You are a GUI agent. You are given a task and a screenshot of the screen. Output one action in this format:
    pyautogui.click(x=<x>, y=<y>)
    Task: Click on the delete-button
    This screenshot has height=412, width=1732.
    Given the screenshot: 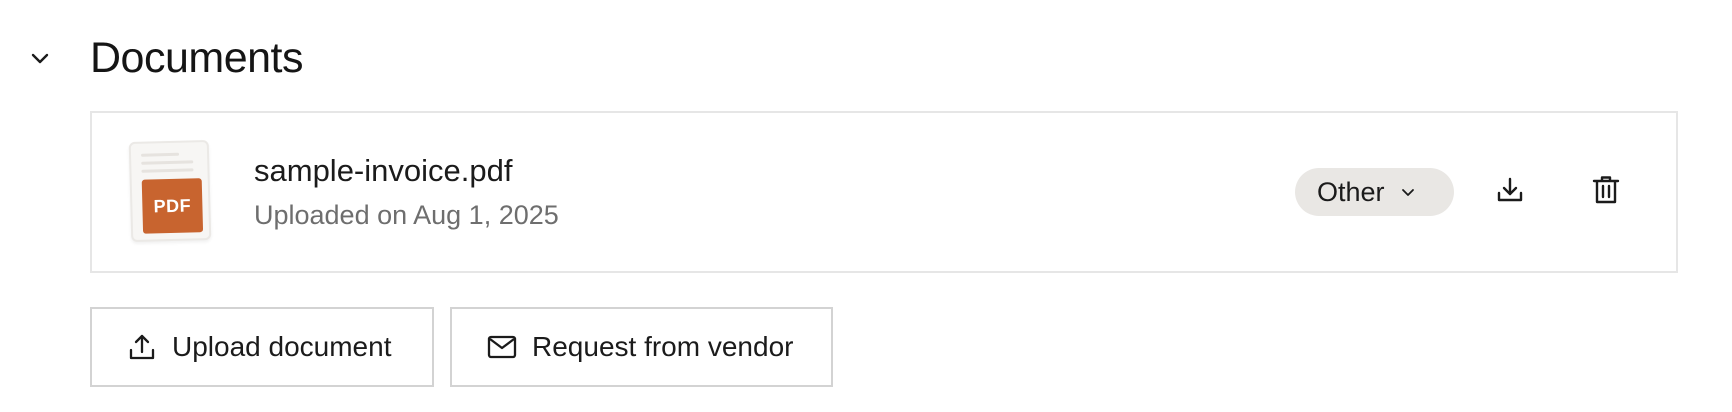 What is the action you would take?
    pyautogui.click(x=1606, y=192)
    